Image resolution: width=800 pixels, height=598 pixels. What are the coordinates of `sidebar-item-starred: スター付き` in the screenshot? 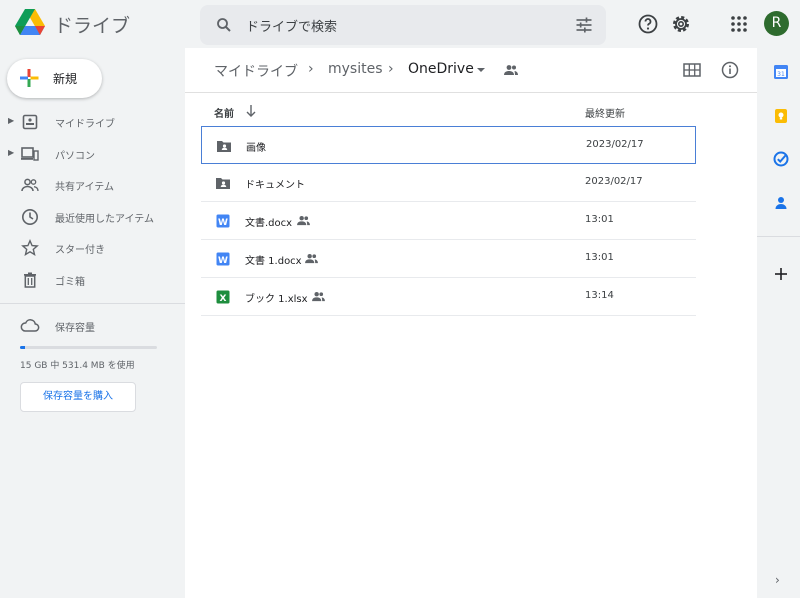 It's located at (92, 248).